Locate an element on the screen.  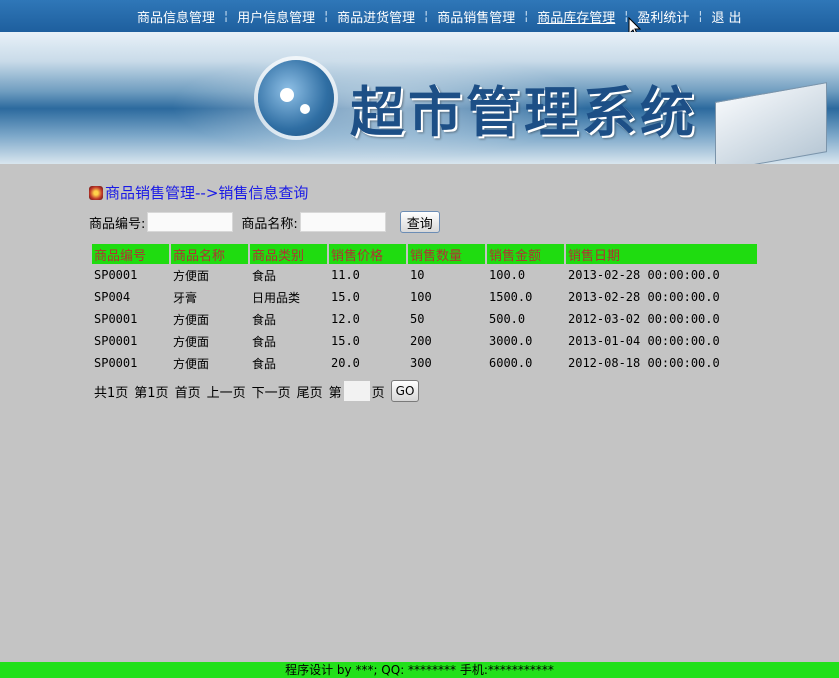
query-button: 查询 is located at coordinates (419, 222).